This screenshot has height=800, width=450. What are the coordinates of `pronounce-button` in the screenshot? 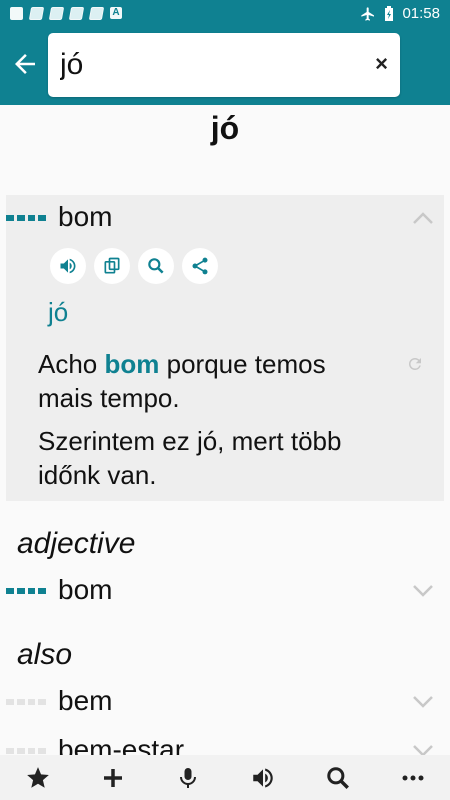 It's located at (68, 266).